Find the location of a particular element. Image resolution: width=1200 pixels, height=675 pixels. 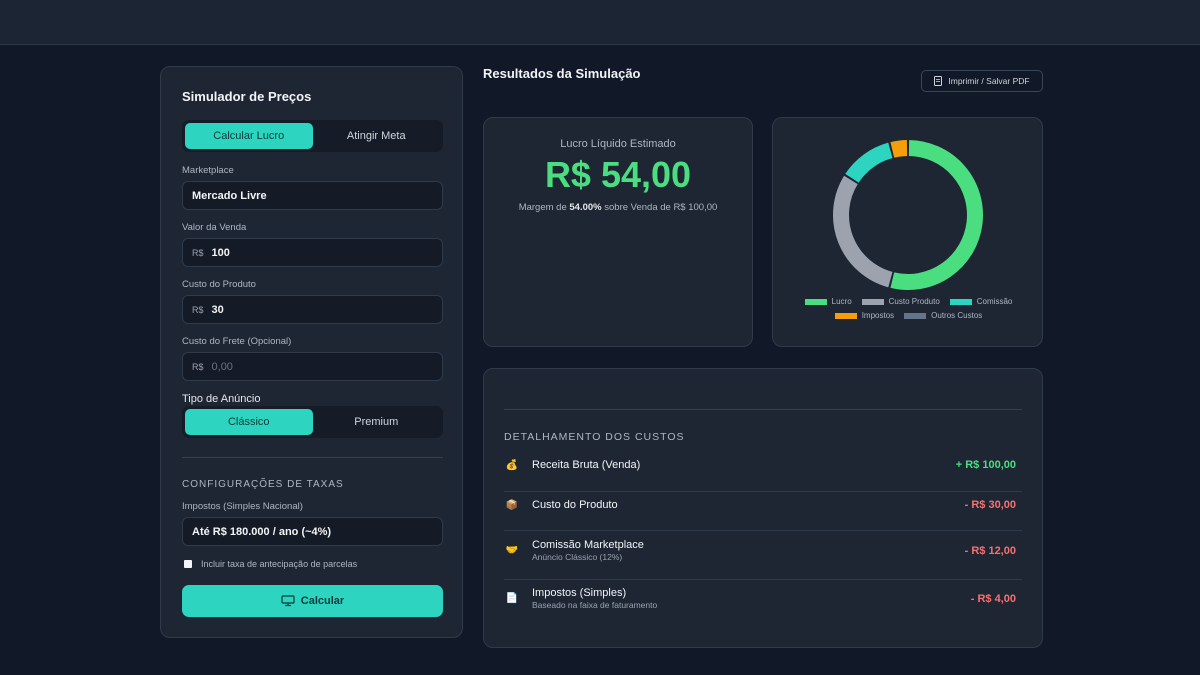

tab-premium: Premium is located at coordinates (377, 422).